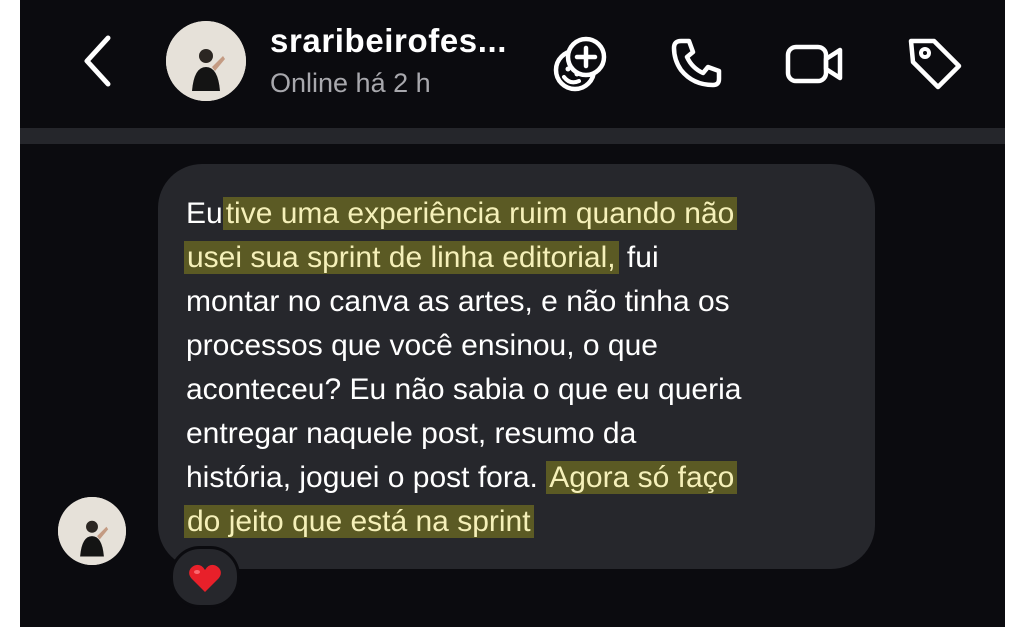 The width and height of the screenshot is (1024, 627). I want to click on message-line: do jeito que está na sprint, so click(359, 522).